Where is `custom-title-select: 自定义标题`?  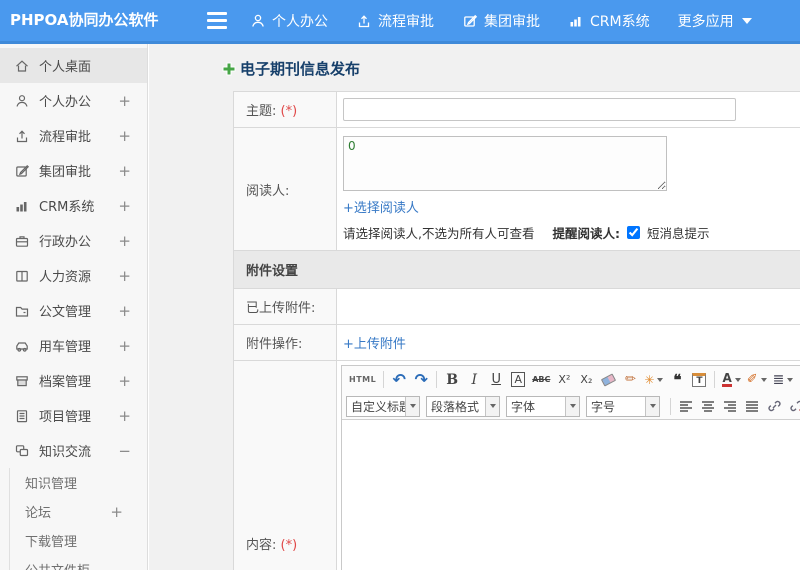 custom-title-select: 自定义标题 is located at coordinates (383, 406).